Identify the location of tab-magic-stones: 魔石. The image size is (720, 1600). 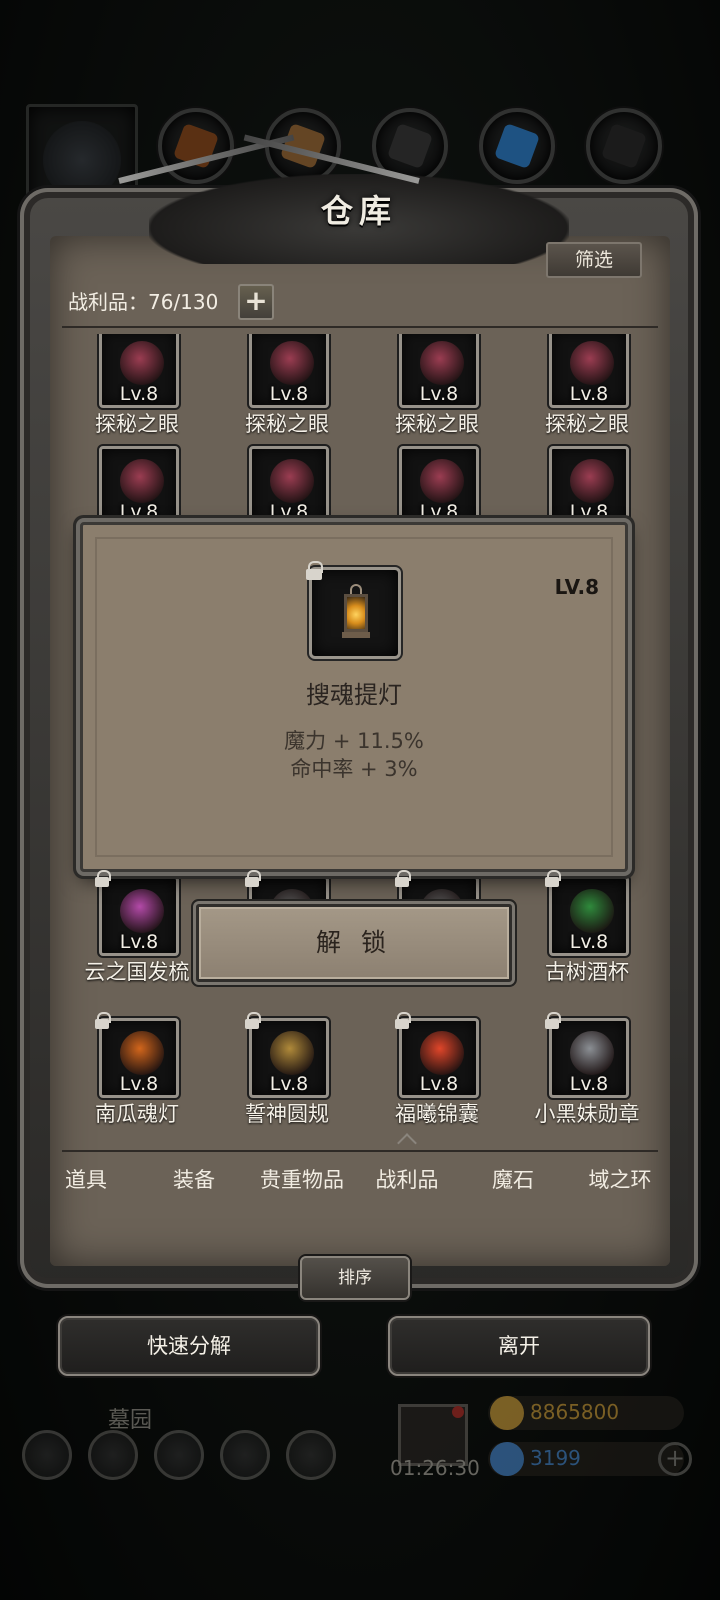
(513, 1180).